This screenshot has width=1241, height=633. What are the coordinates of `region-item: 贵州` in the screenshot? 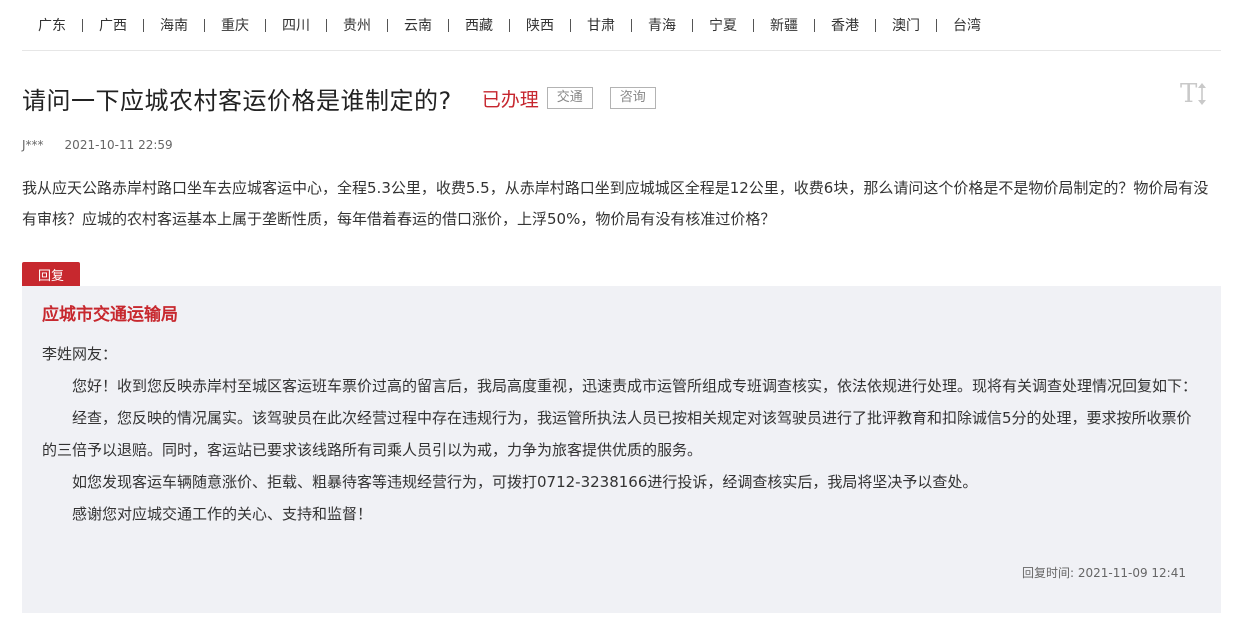 It's located at (357, 25).